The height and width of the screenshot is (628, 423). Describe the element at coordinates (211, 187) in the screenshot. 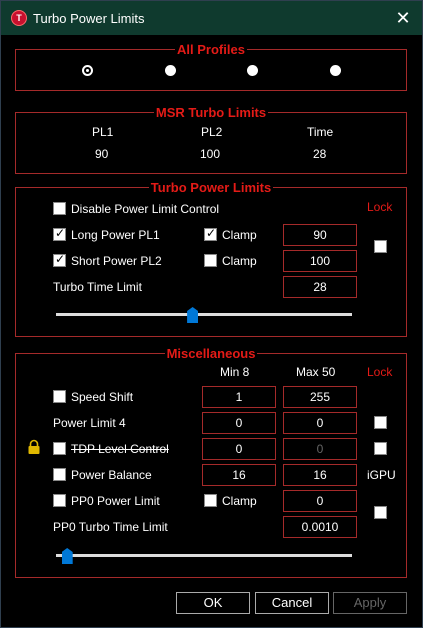

I see `tpl-title: Turbo Power Limits` at that location.